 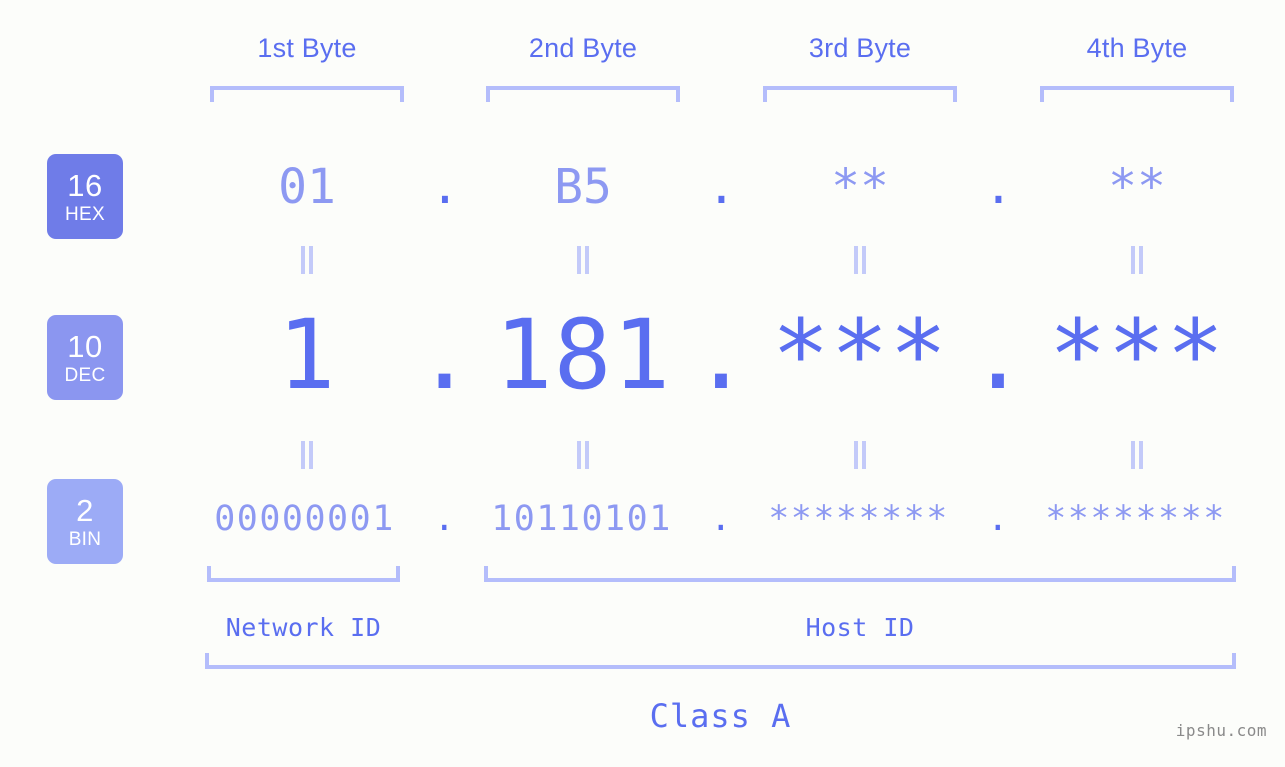 I want to click on dec-byte-1: 1, so click(x=307, y=355).